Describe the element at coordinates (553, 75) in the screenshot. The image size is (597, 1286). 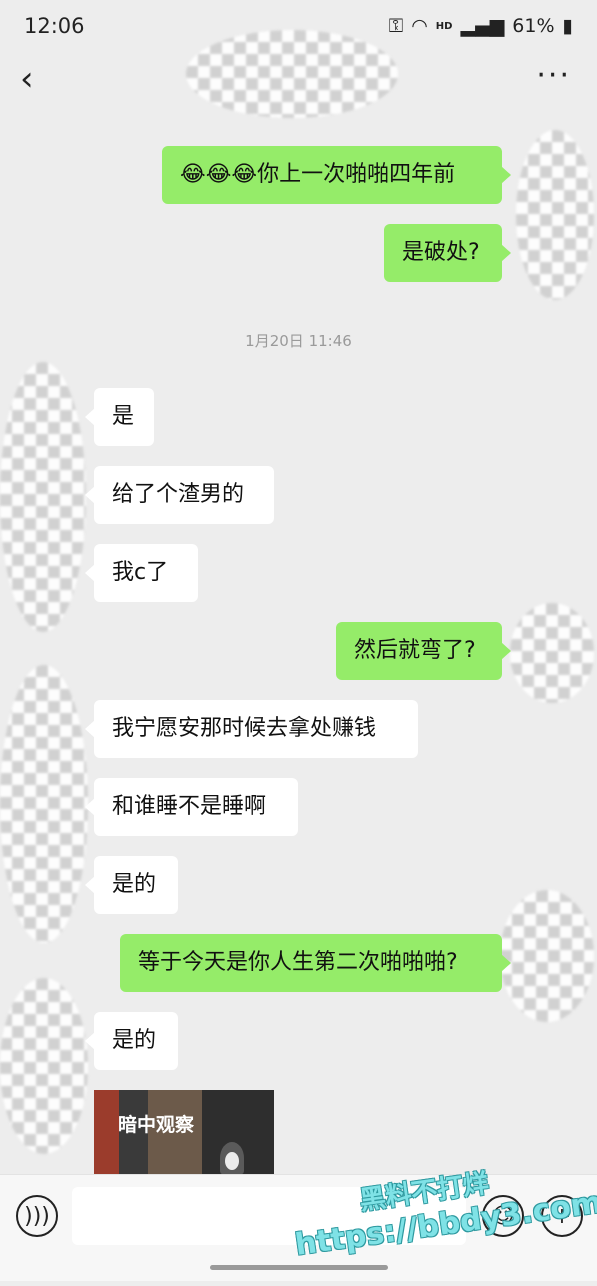
I see `more-options-icon: ···` at that location.